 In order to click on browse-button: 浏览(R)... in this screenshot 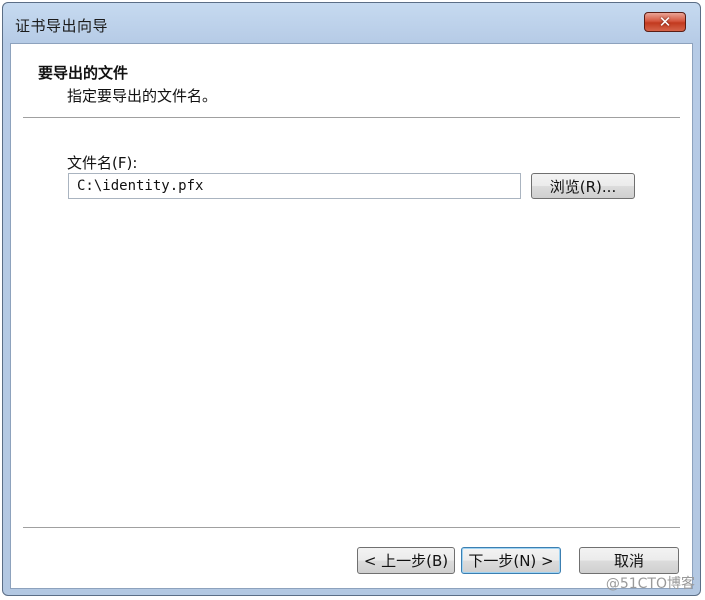, I will do `click(583, 186)`.